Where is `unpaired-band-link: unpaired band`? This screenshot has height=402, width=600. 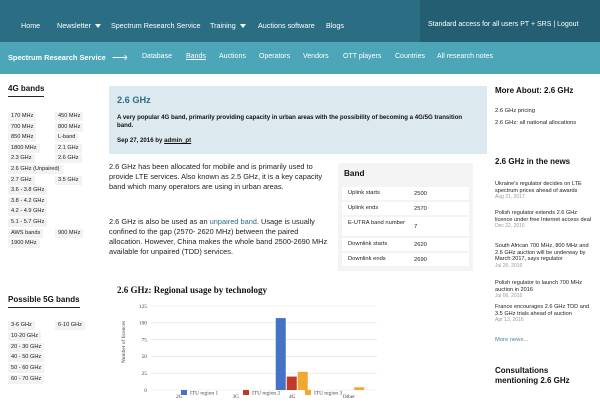 unpaired-band-link: unpaired band is located at coordinates (233, 221).